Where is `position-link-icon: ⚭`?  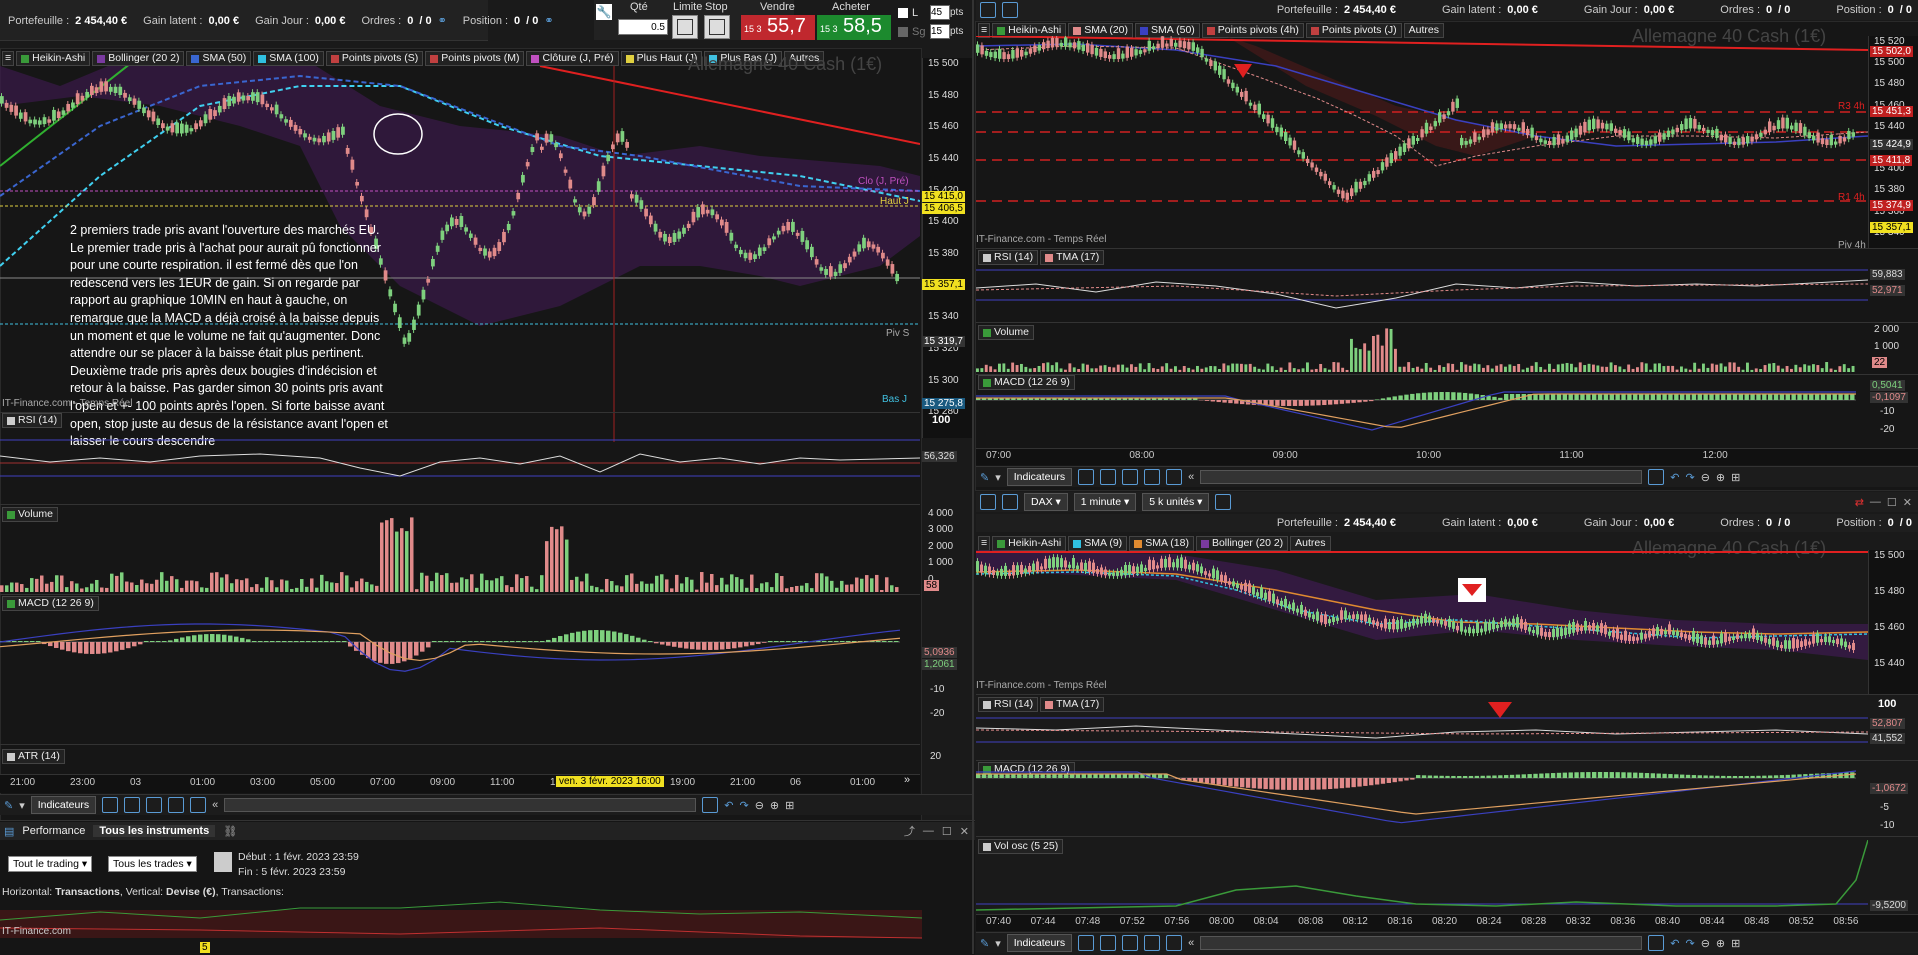 position-link-icon: ⚭ is located at coordinates (548, 20).